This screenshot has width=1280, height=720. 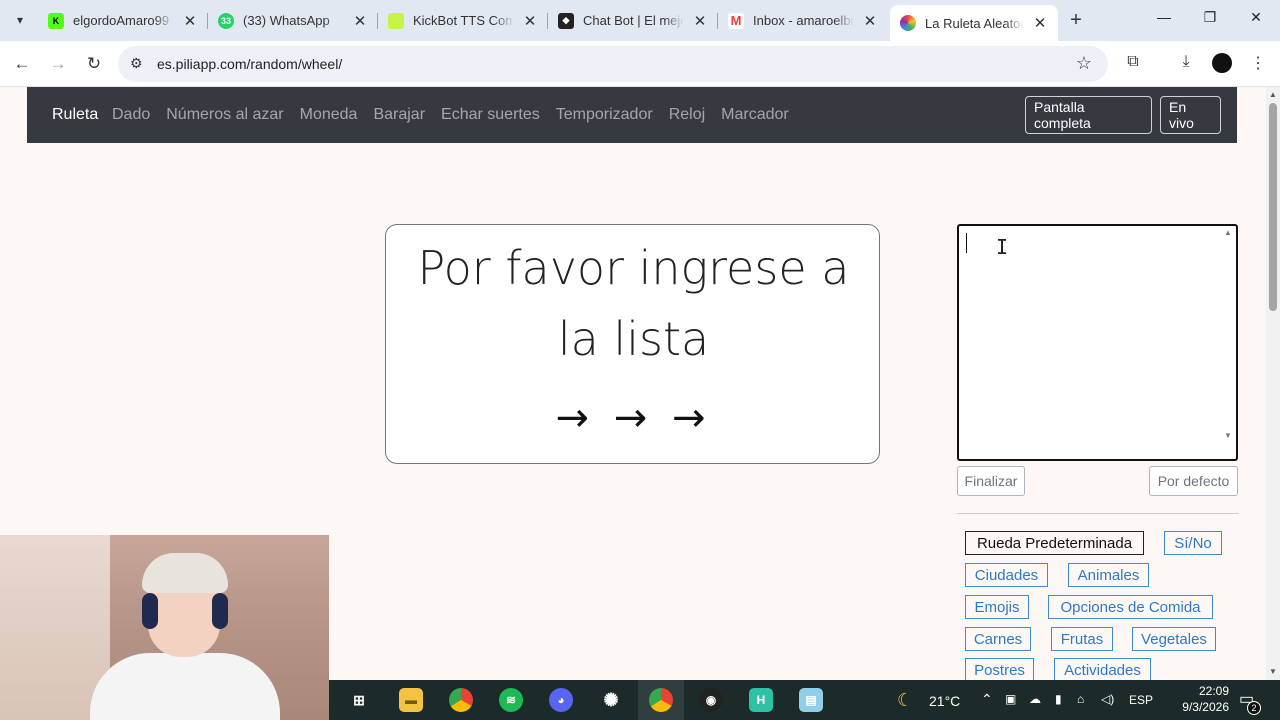 I want to click on wheel-panel: Por favor ingrese a la lista → → →, so click(x=632, y=344).